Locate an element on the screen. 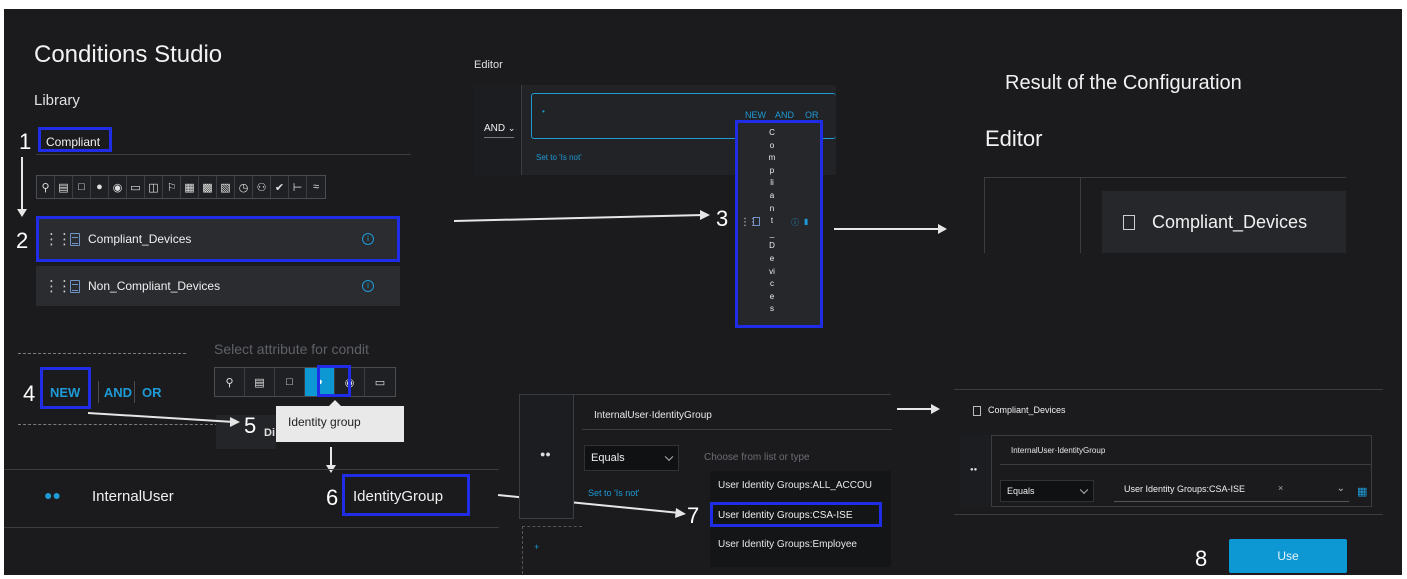  option-all-accounts: User Identity Groups:ALL_ACCOU is located at coordinates (804, 485).